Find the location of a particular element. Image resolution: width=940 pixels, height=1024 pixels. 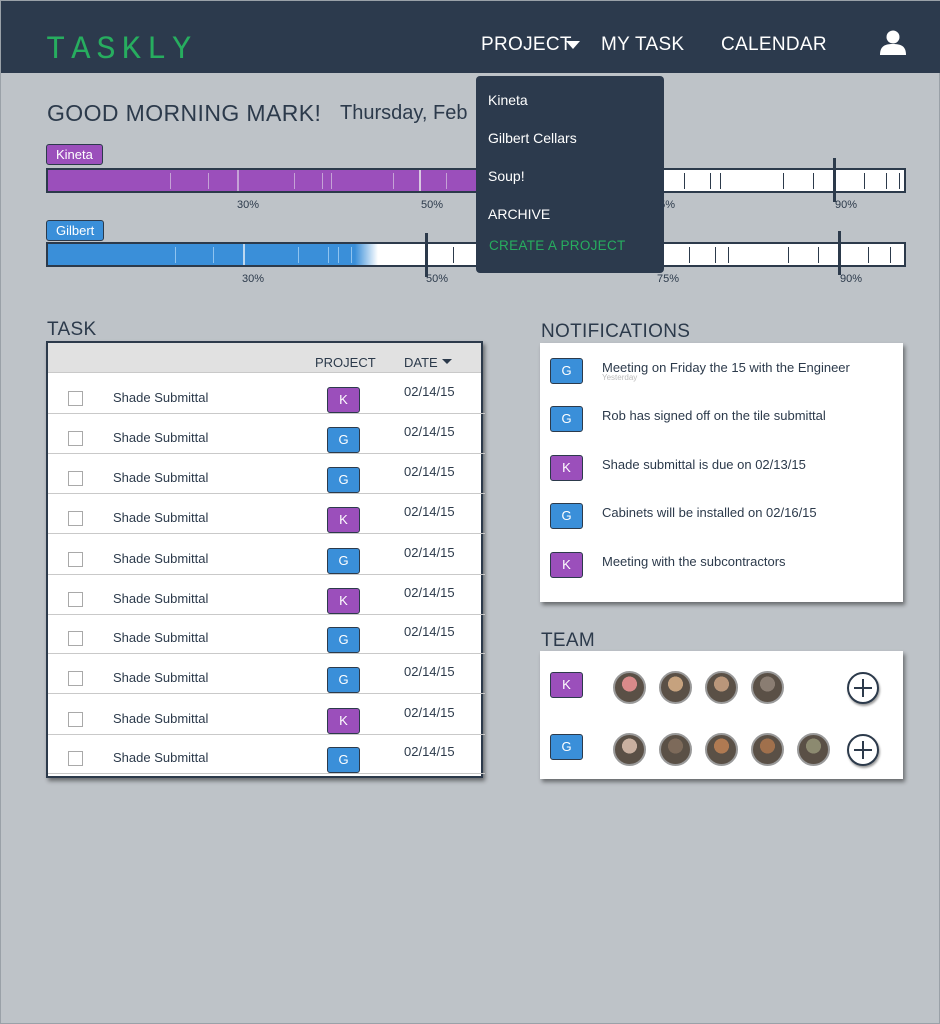

create-project-link: CREATE A PROJECT is located at coordinates (557, 245).